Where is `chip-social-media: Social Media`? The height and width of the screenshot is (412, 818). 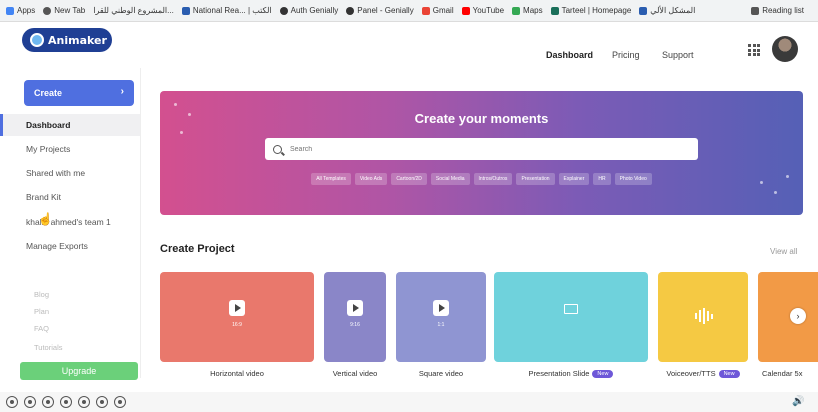 chip-social-media: Social Media is located at coordinates (450, 179).